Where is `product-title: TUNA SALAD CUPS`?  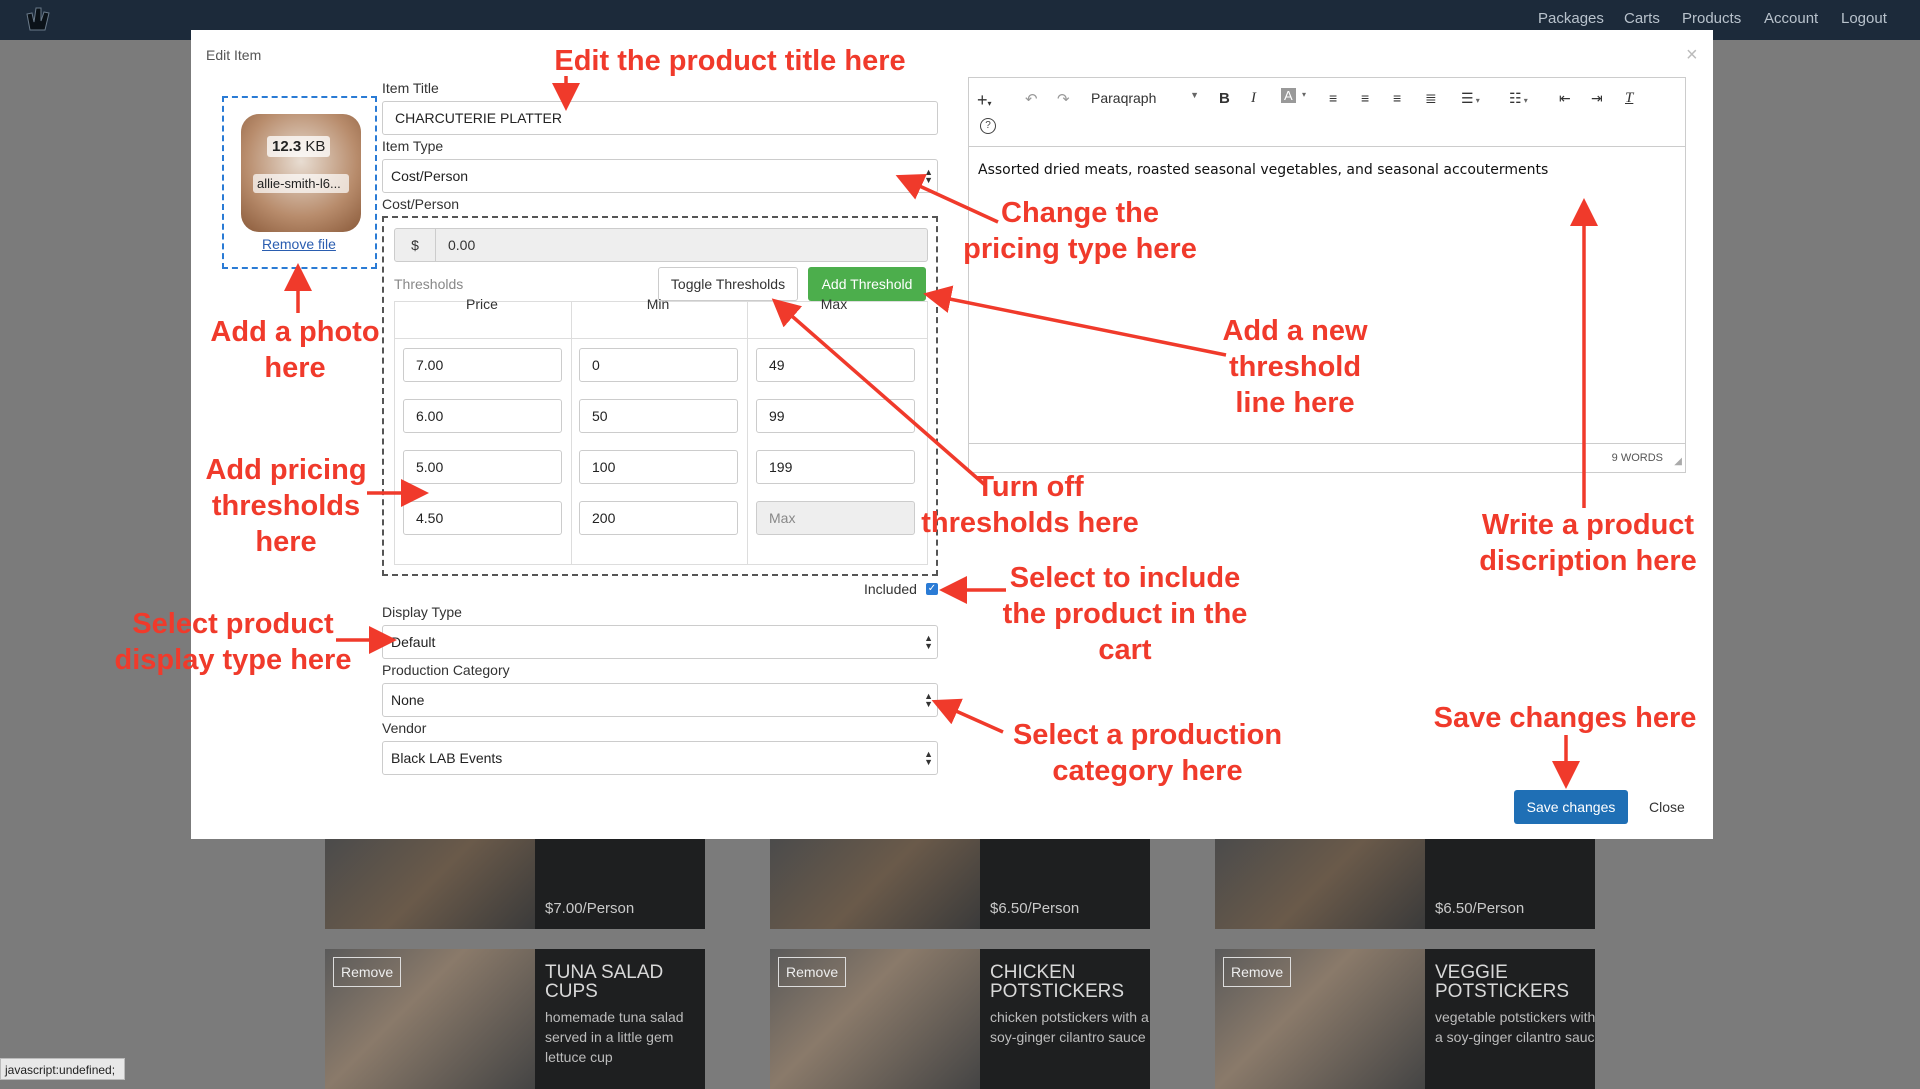 product-title: TUNA SALAD CUPS is located at coordinates (604, 982).